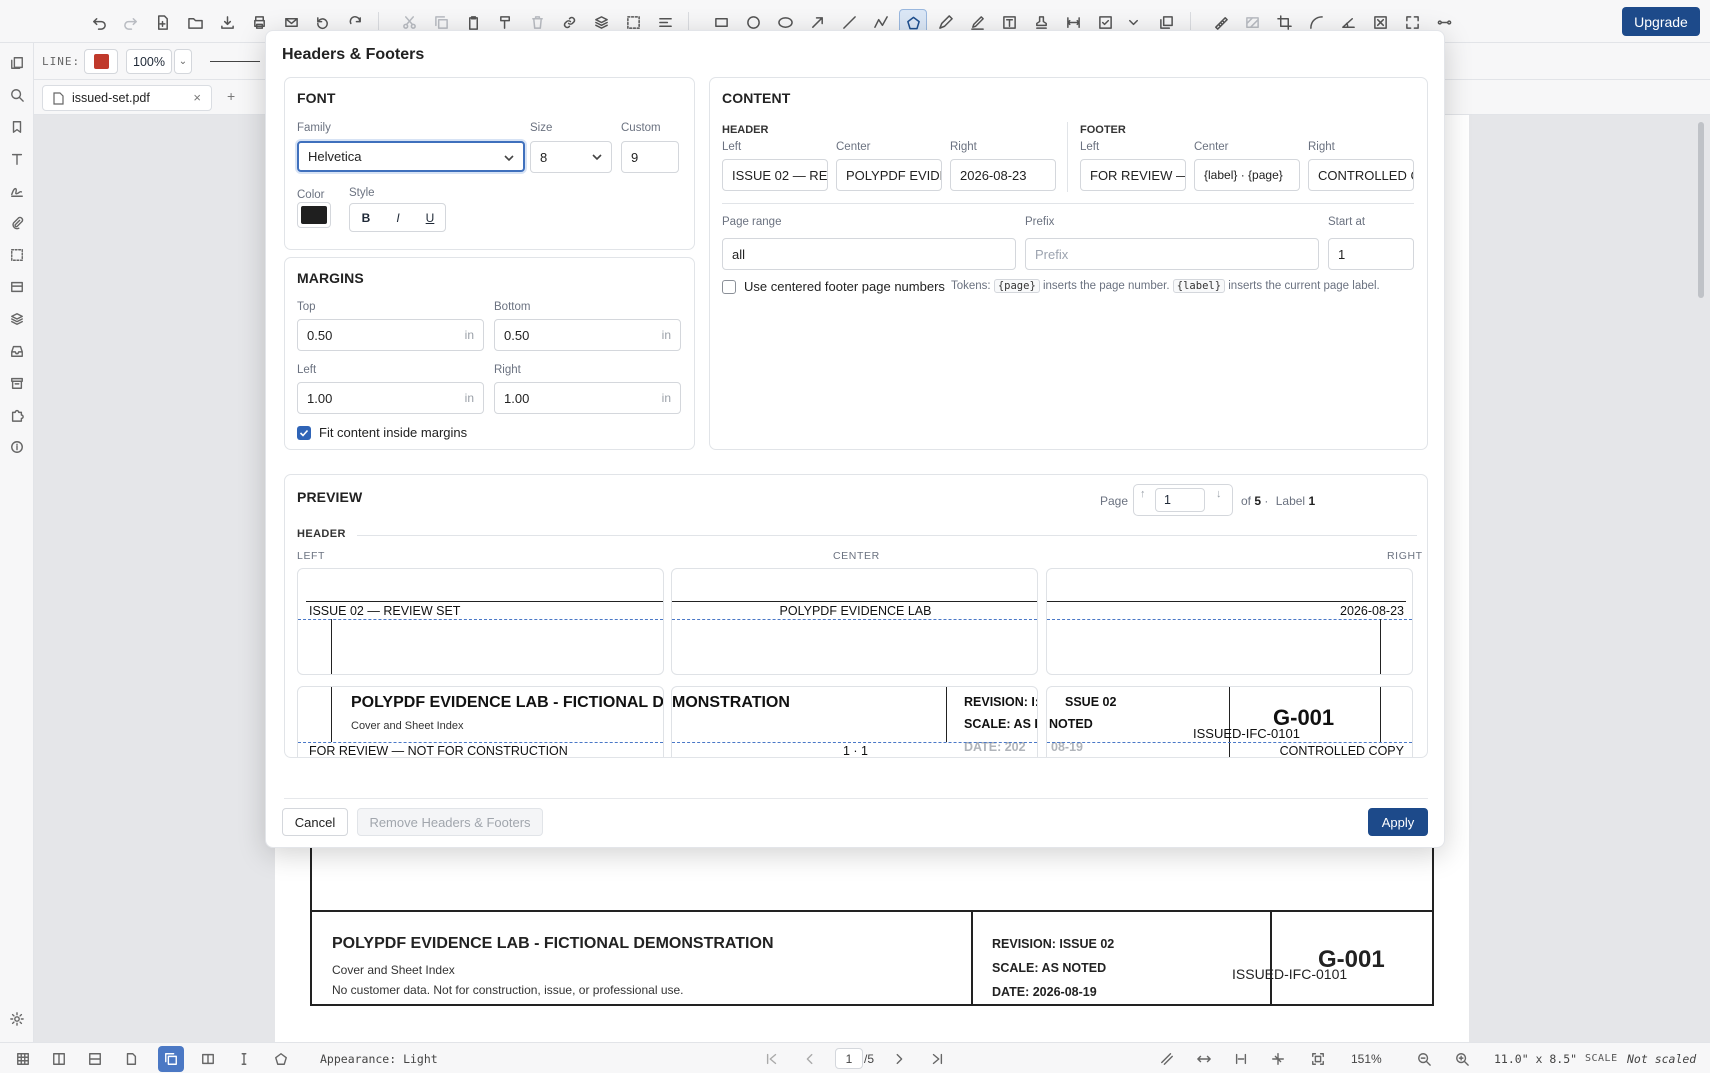 This screenshot has width=1710, height=1073. What do you see at coordinates (231, 96) in the screenshot?
I see `add-tab-icon: +` at bounding box center [231, 96].